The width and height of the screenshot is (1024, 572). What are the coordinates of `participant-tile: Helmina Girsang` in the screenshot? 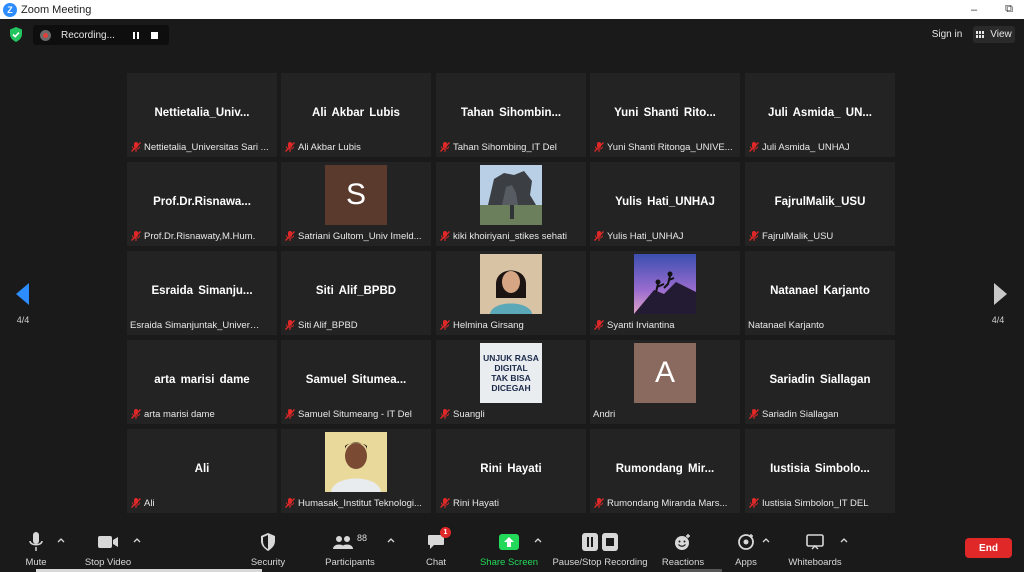 It's located at (511, 293).